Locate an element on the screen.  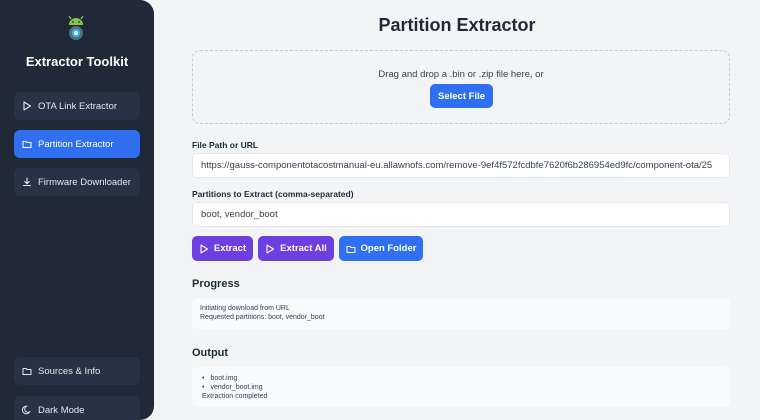
extract-button: Extract is located at coordinates (222, 248).